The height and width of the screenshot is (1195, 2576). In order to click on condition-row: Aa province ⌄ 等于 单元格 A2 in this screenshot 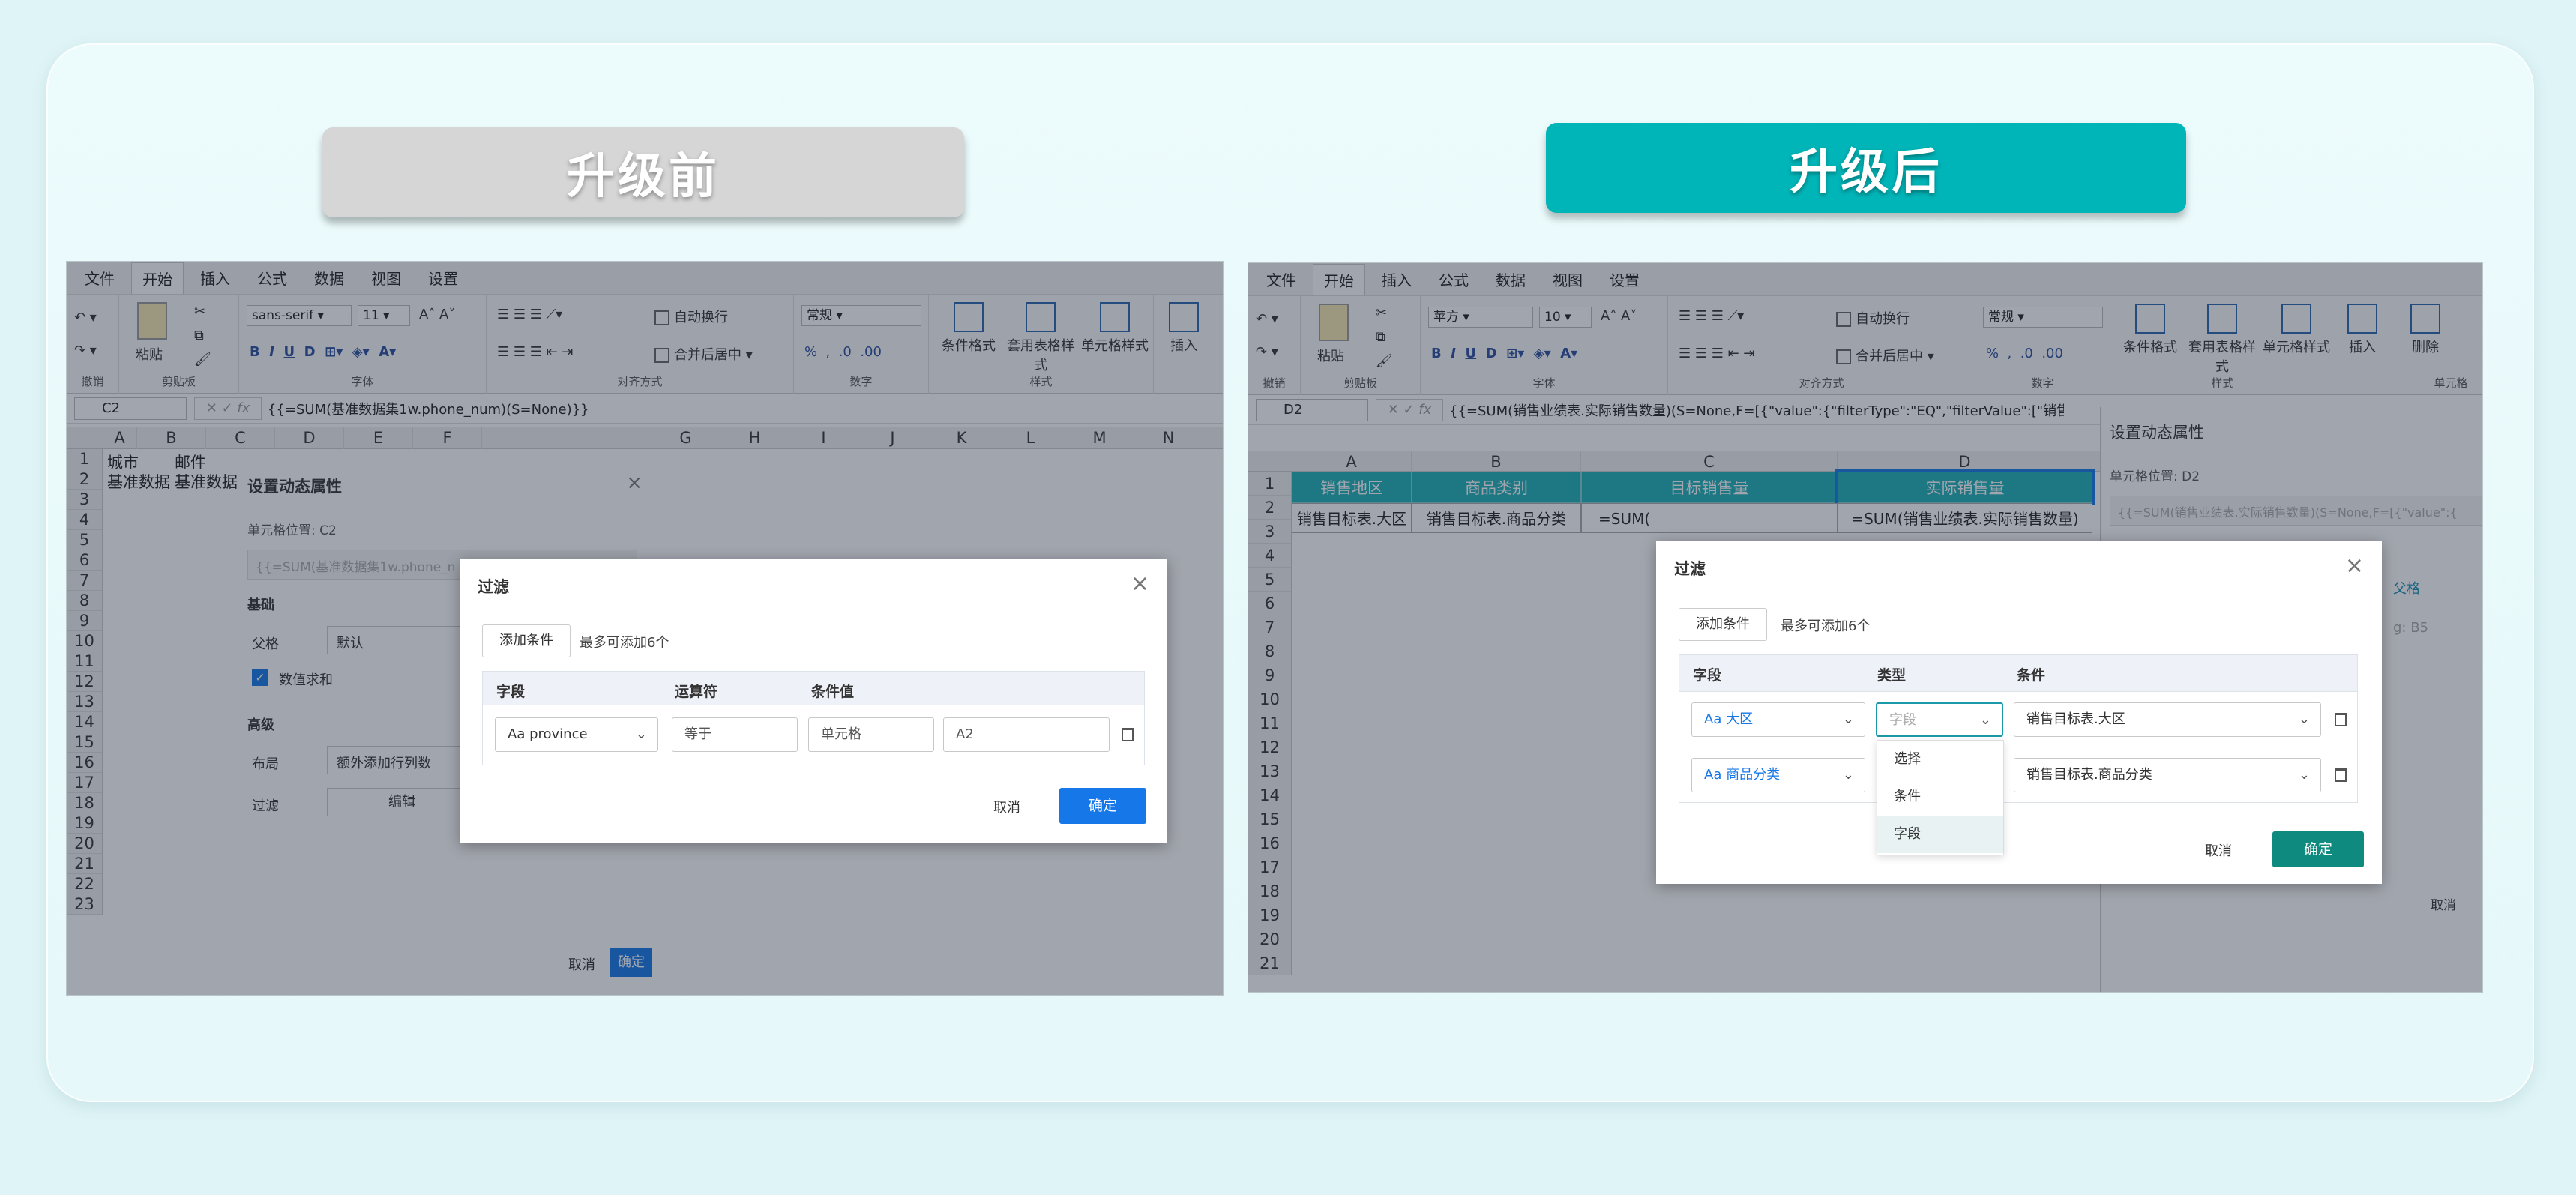, I will do `click(814, 735)`.